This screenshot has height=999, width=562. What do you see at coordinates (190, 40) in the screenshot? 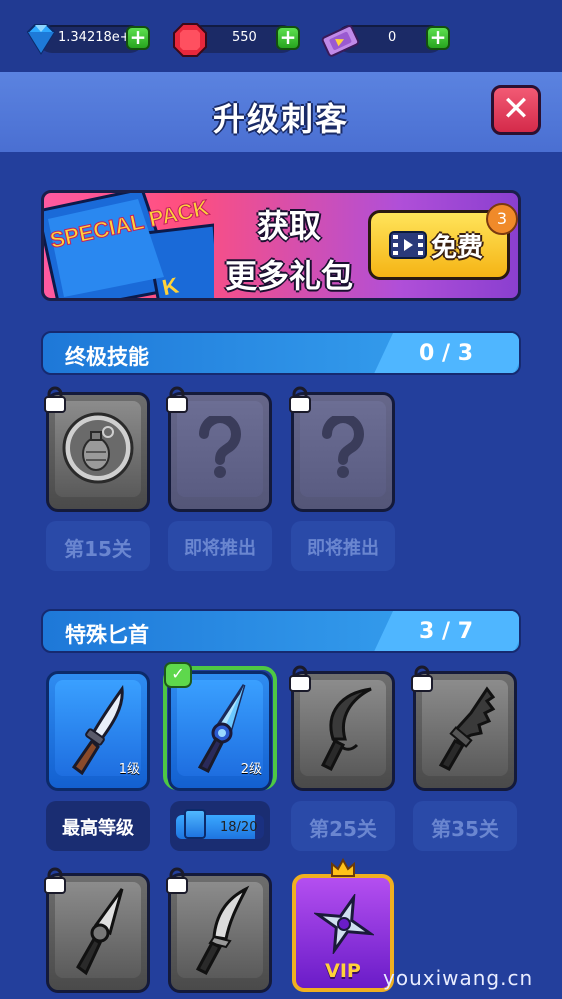
I see `ruby-icon` at bounding box center [190, 40].